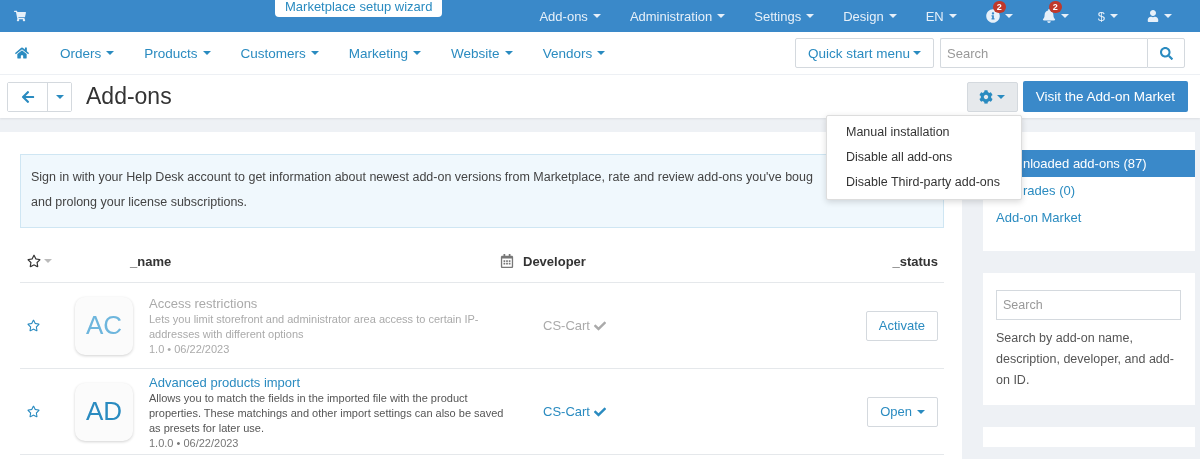  I want to click on addon-logo: AC, so click(104, 325).